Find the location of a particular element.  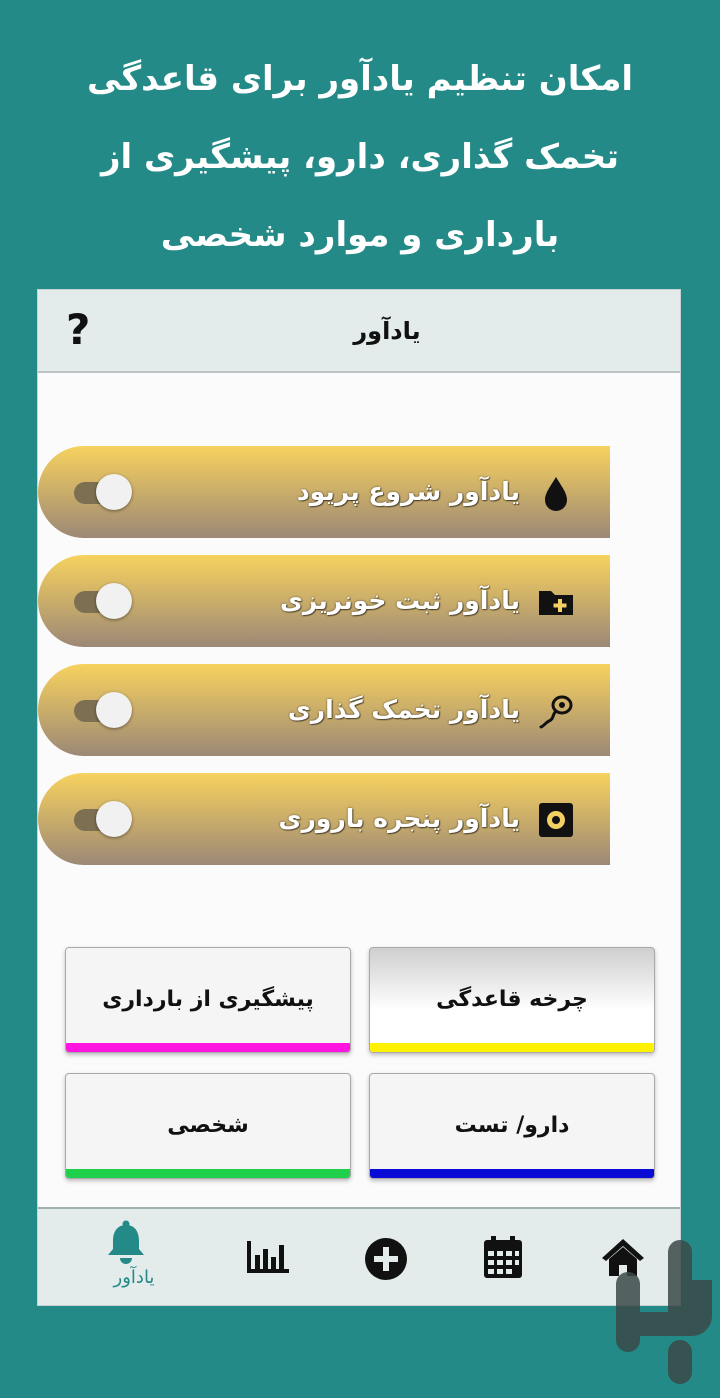

nav-item-chart is located at coordinates (269, 1257).